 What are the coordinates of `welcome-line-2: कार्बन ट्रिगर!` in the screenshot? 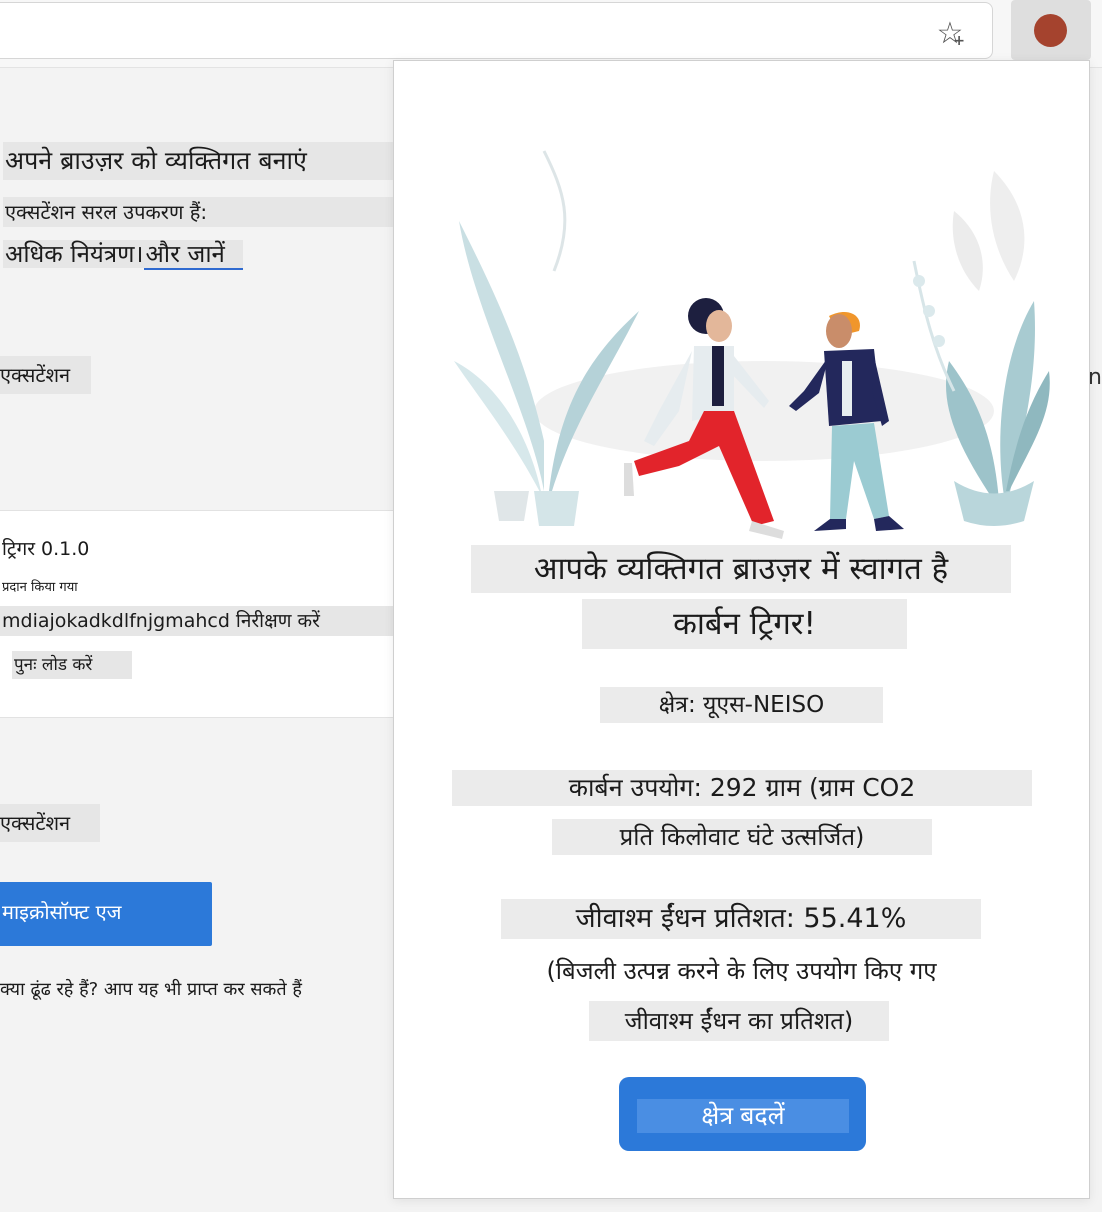 It's located at (744, 624).